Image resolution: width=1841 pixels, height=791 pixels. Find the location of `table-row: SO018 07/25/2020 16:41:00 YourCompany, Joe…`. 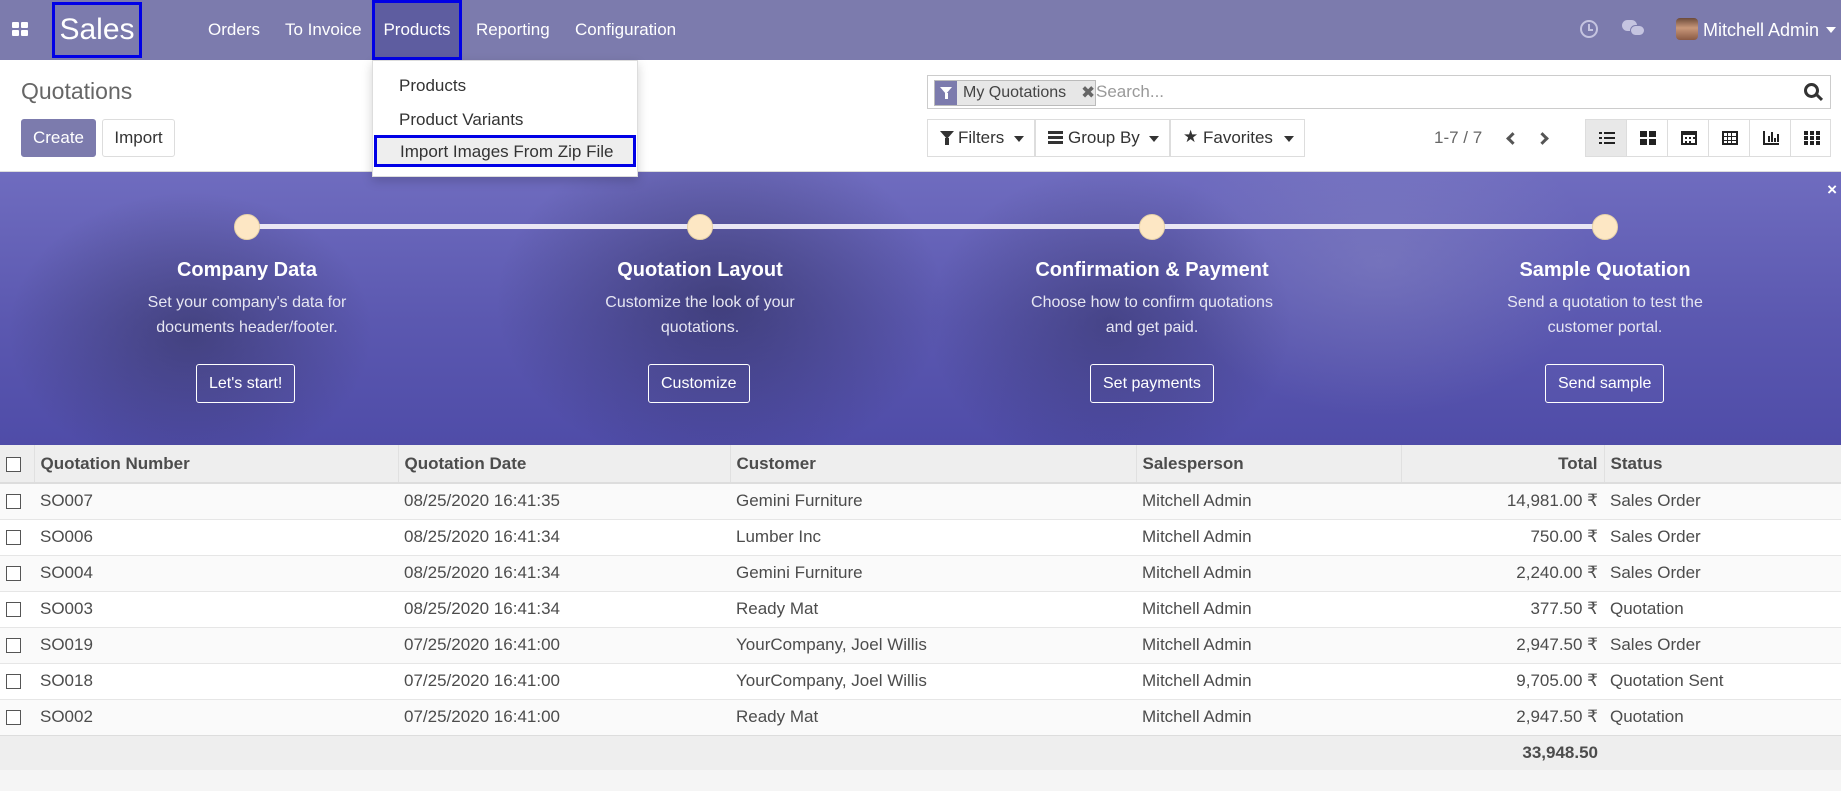

table-row: SO018 07/25/2020 16:41:00 YourCompany, Joe… is located at coordinates (920, 680).